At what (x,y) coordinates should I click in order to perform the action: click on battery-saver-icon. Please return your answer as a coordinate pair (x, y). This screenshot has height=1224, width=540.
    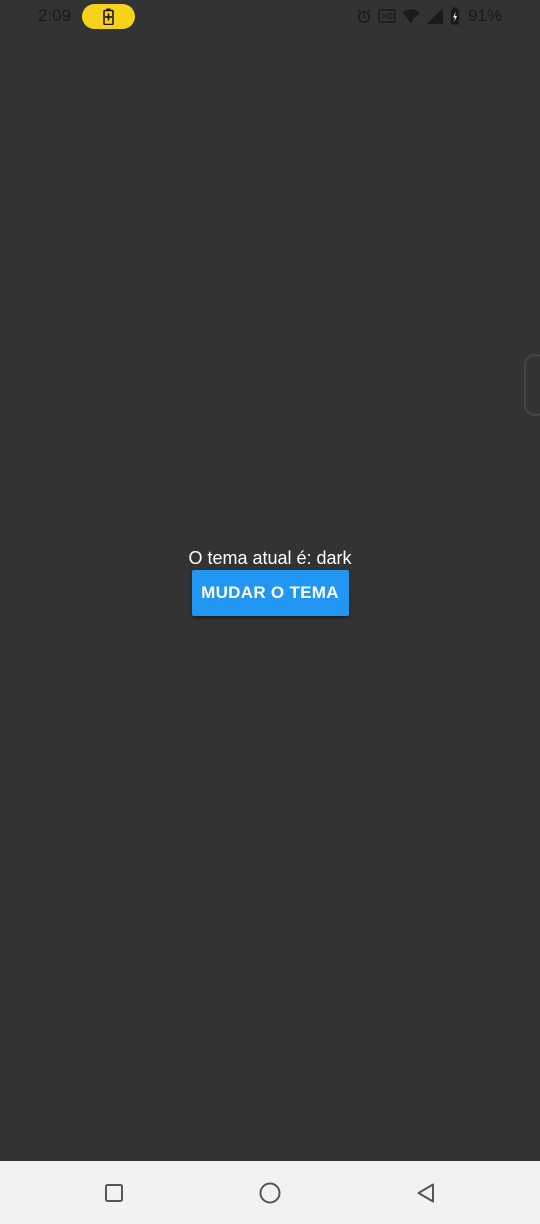
    Looking at the image, I should click on (108, 16).